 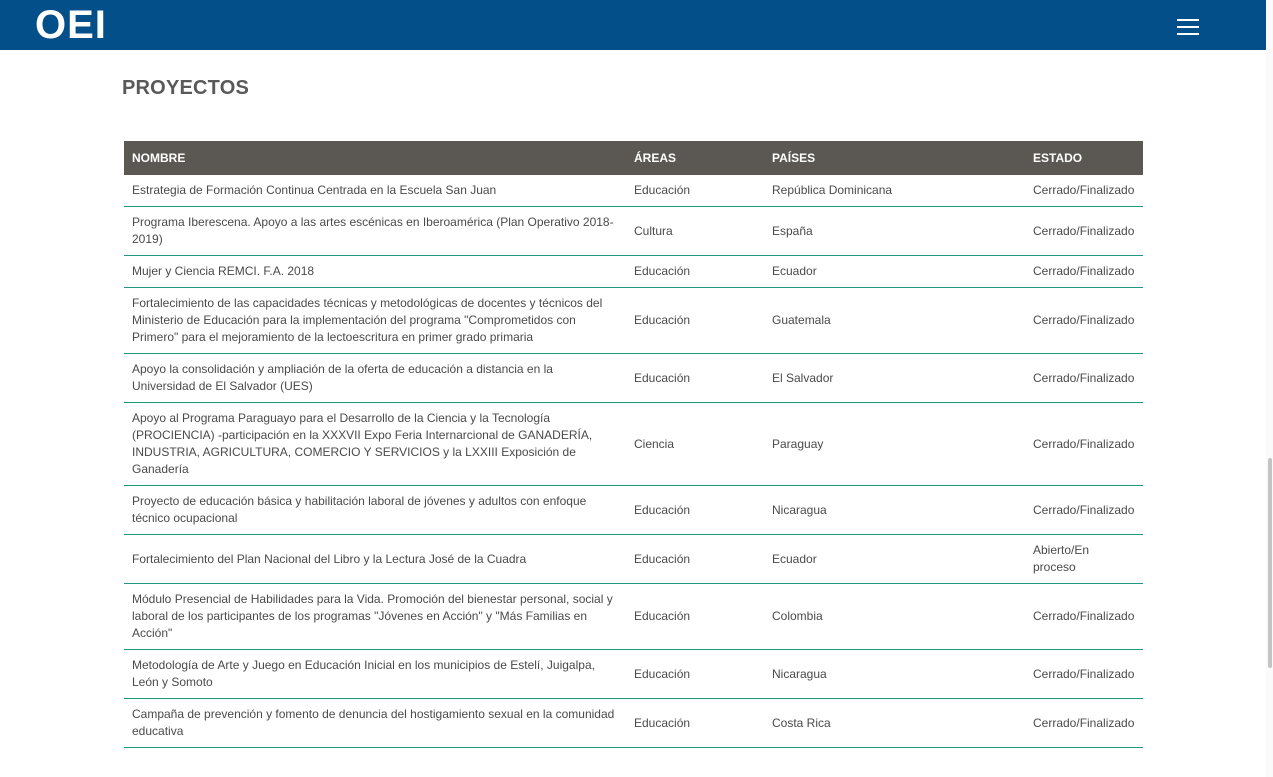 I want to click on page-title: PROYECTOS, so click(x=186, y=88).